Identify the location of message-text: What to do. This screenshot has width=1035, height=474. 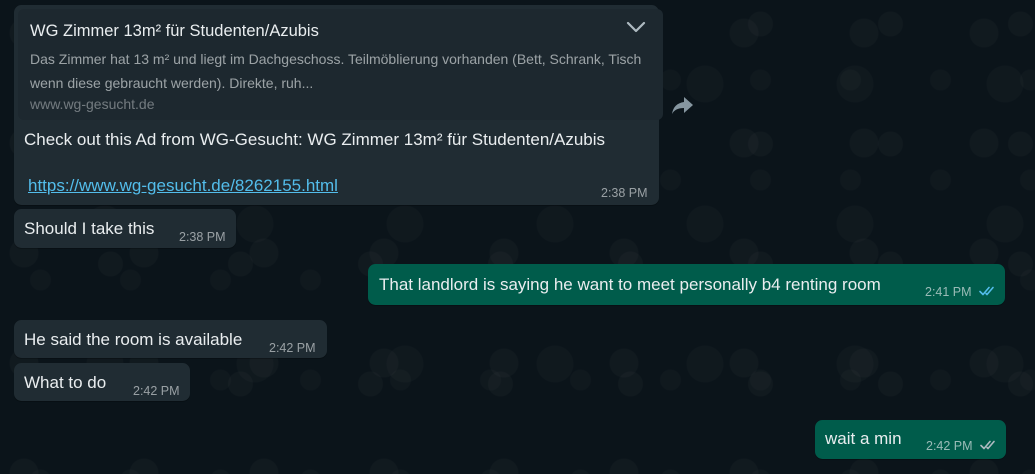
(65, 382).